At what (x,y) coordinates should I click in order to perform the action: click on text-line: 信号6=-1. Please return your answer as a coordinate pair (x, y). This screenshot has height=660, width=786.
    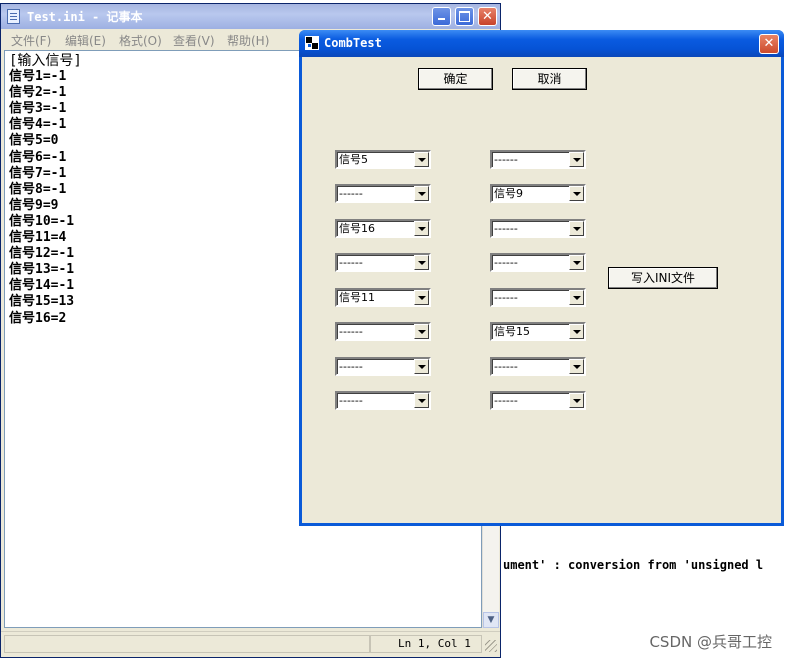
    Looking at the image, I should click on (38, 157).